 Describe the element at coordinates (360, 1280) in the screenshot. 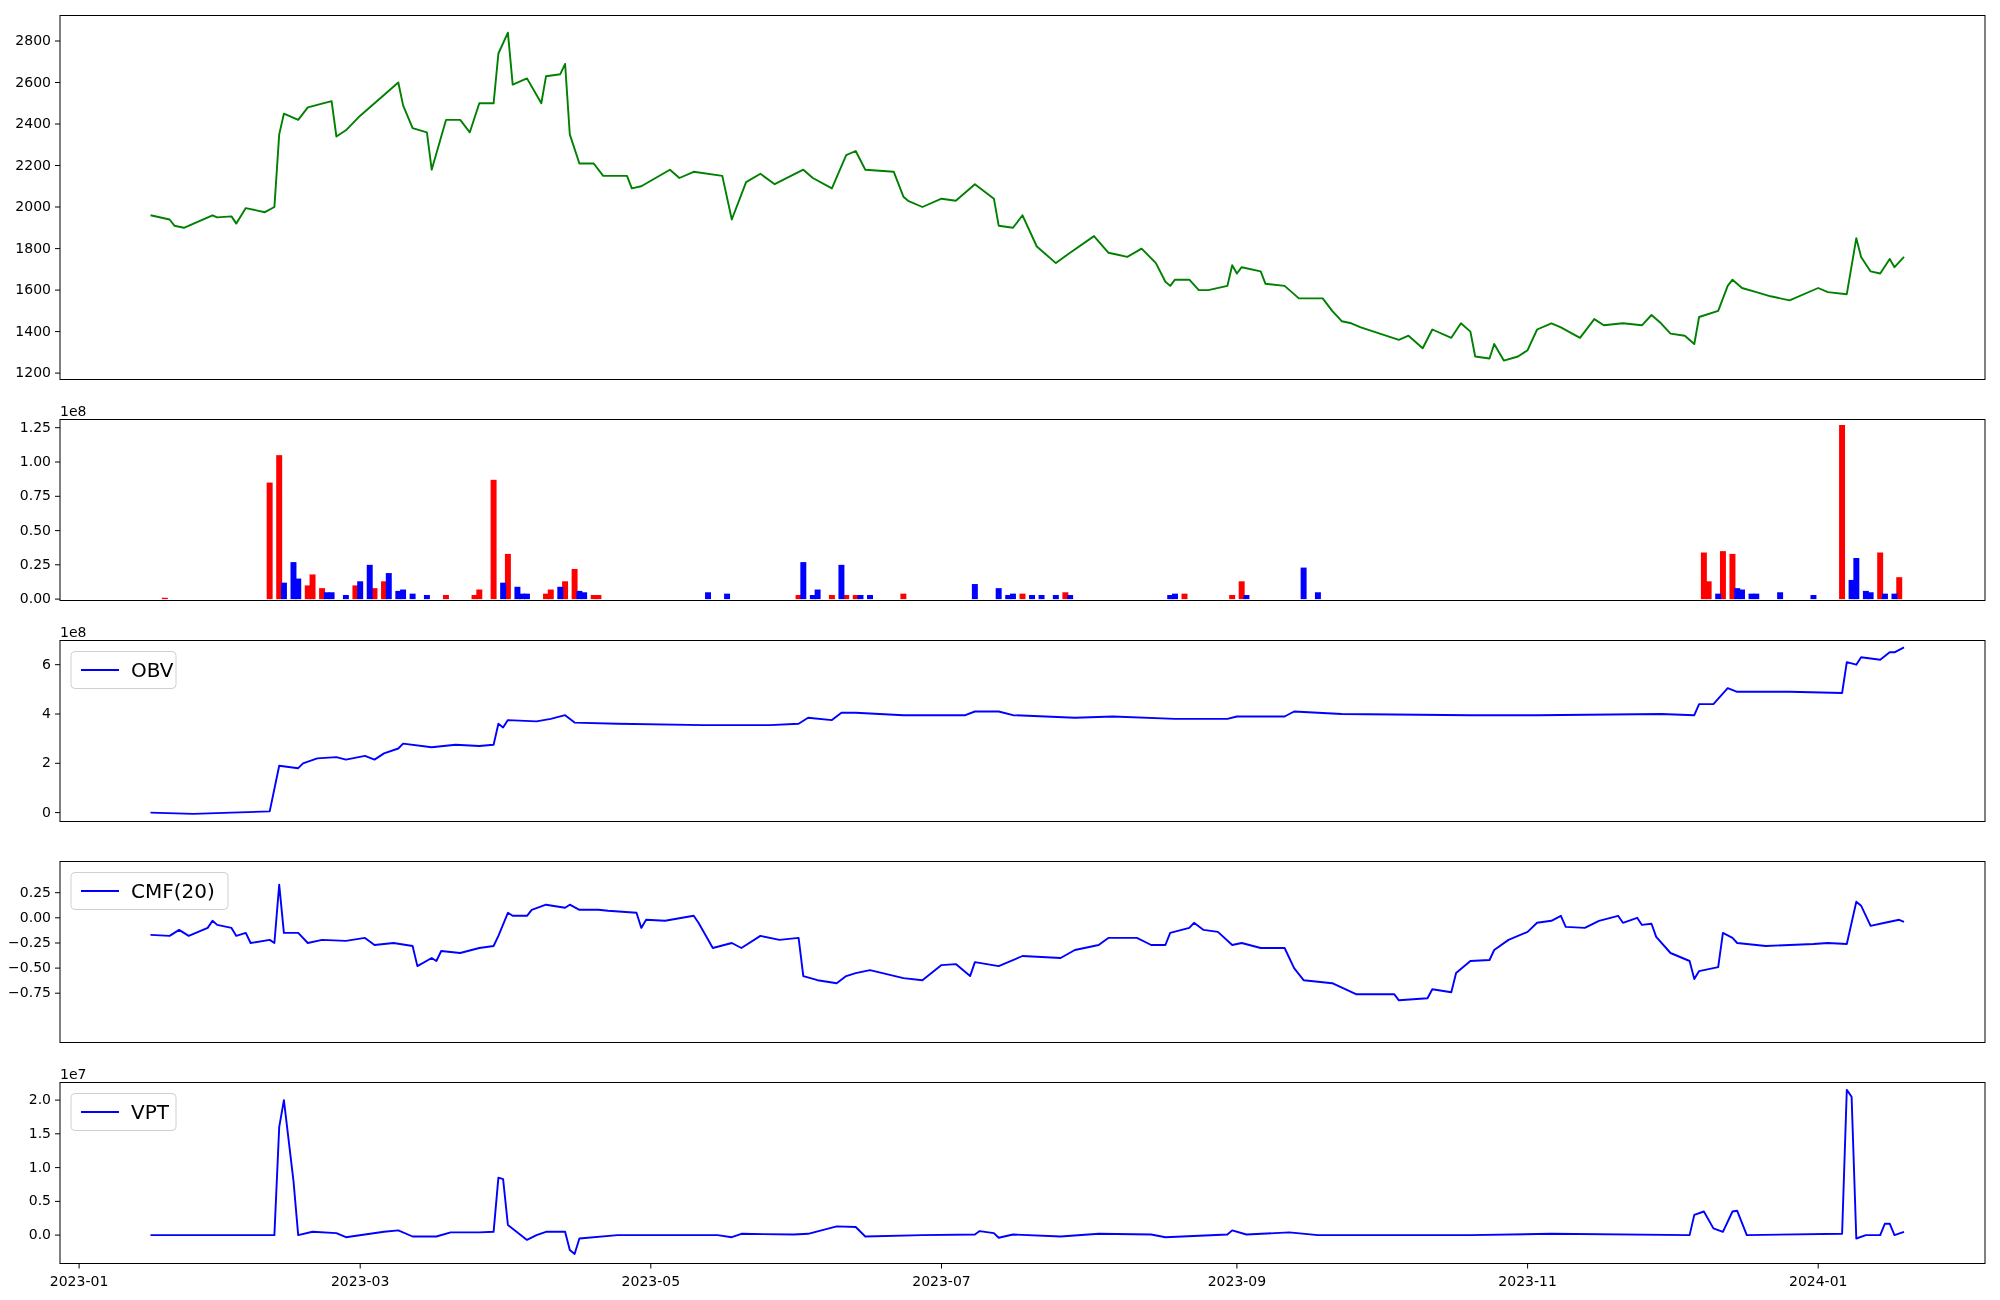

I see `x-tick-label: 2023-03` at that location.